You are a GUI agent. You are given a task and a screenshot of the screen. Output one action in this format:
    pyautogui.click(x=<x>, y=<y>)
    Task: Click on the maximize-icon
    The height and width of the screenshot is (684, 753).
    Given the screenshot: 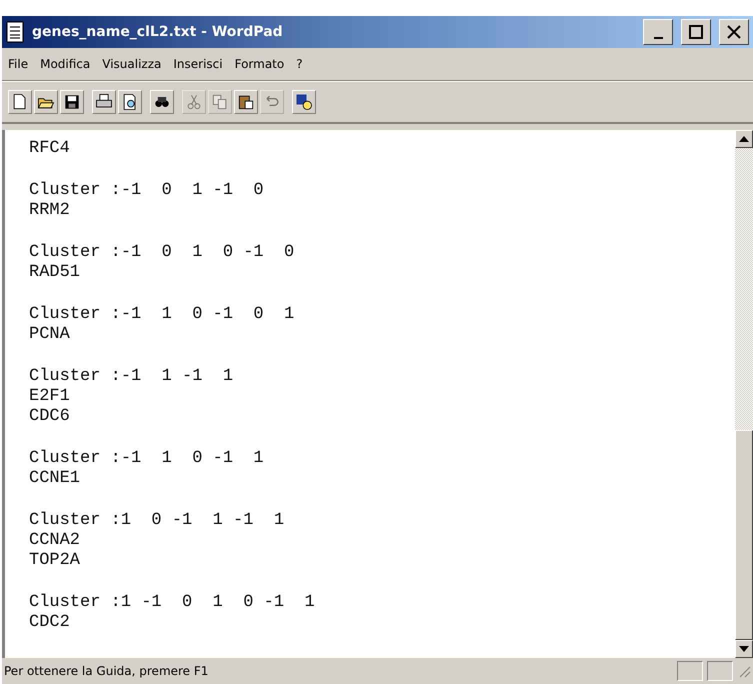 What is the action you would take?
    pyautogui.click(x=696, y=32)
    